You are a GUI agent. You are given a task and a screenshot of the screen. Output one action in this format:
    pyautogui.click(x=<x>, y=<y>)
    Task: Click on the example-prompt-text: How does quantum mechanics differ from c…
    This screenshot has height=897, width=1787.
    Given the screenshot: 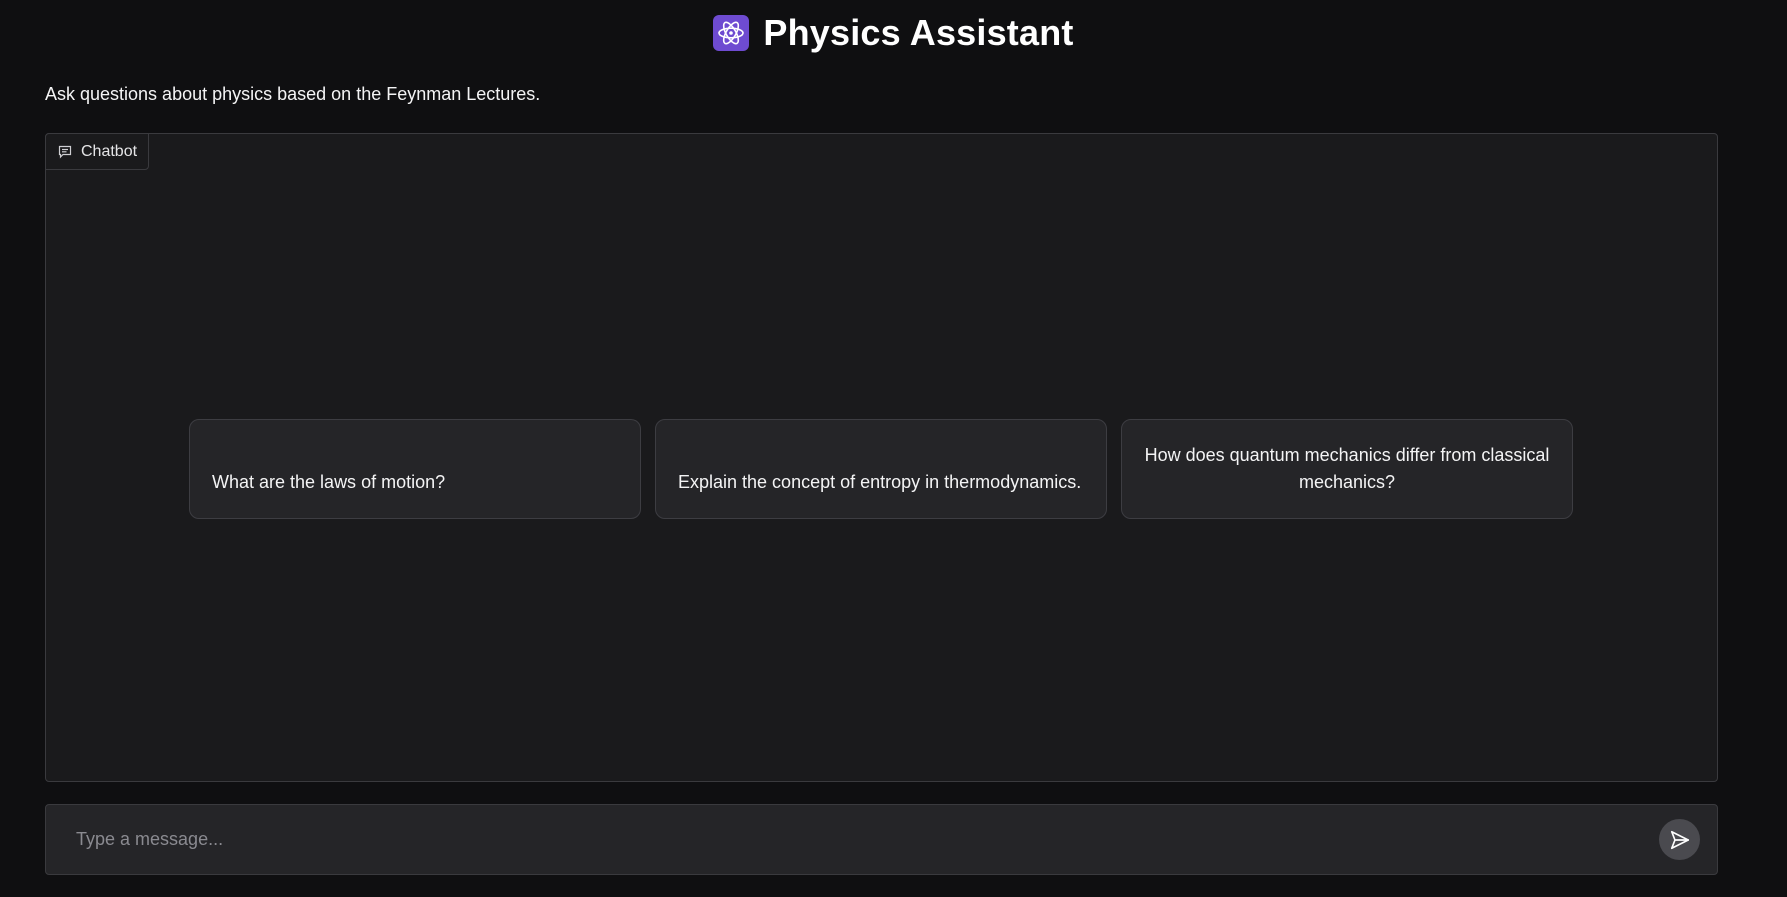 What is the action you would take?
    pyautogui.click(x=1347, y=468)
    